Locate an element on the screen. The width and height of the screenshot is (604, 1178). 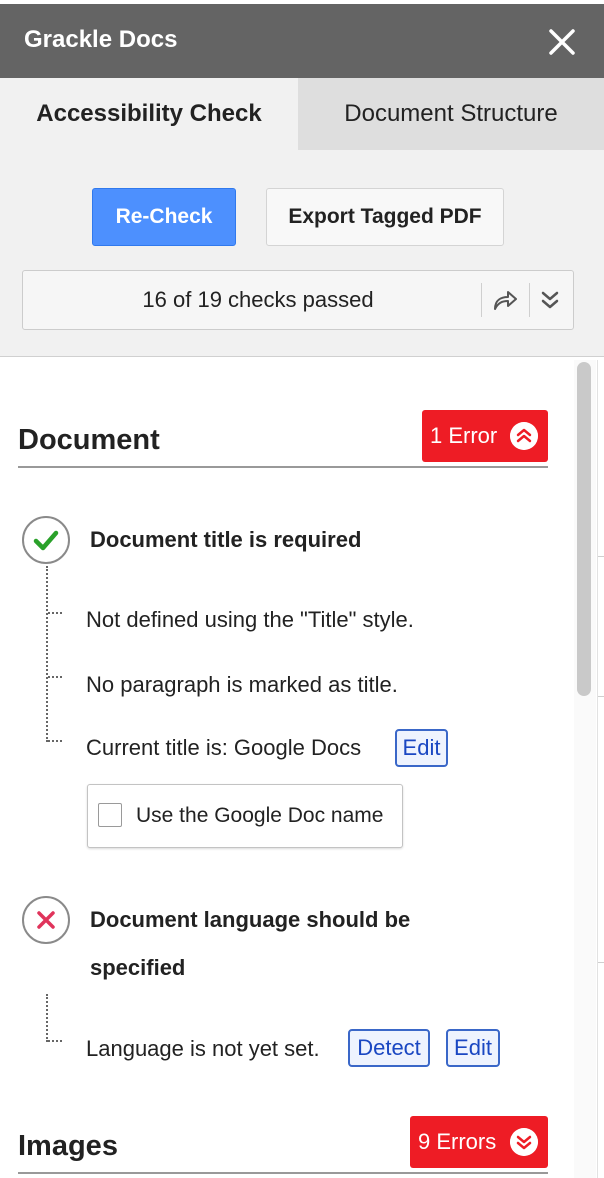
check-title: specified is located at coordinates (138, 967).